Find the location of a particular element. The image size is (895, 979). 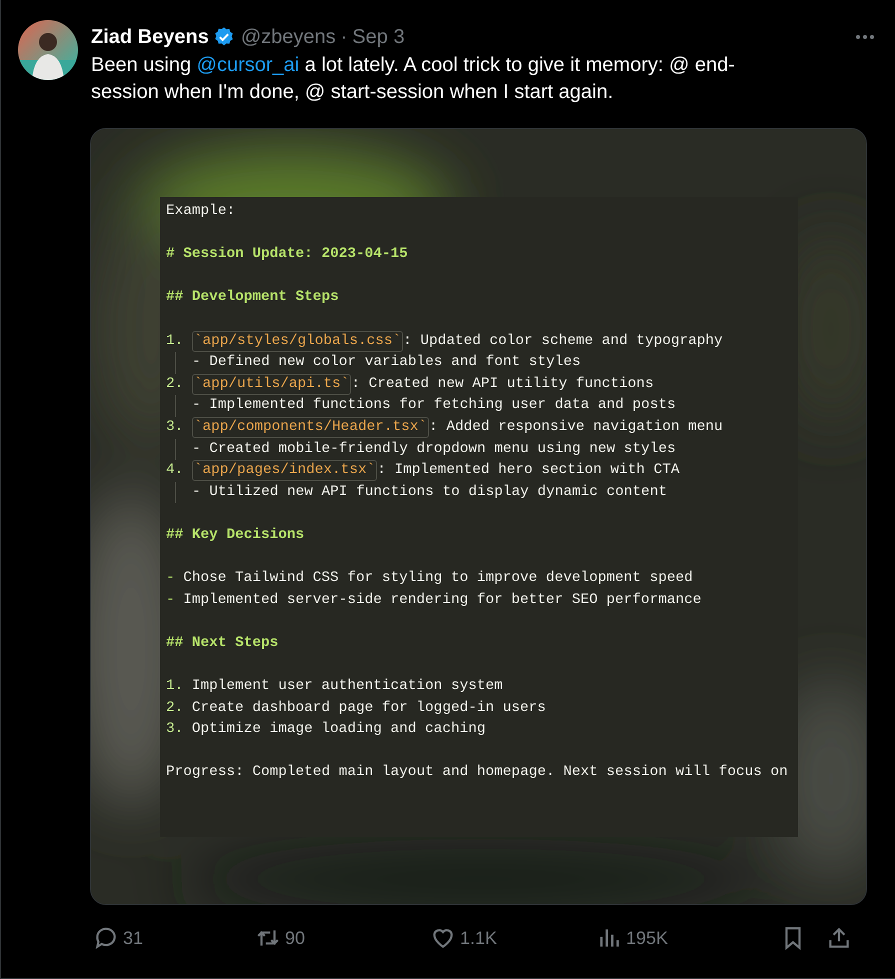

code-line: - Utilized new API functions to display dynamic content is located at coordinates (429, 492).